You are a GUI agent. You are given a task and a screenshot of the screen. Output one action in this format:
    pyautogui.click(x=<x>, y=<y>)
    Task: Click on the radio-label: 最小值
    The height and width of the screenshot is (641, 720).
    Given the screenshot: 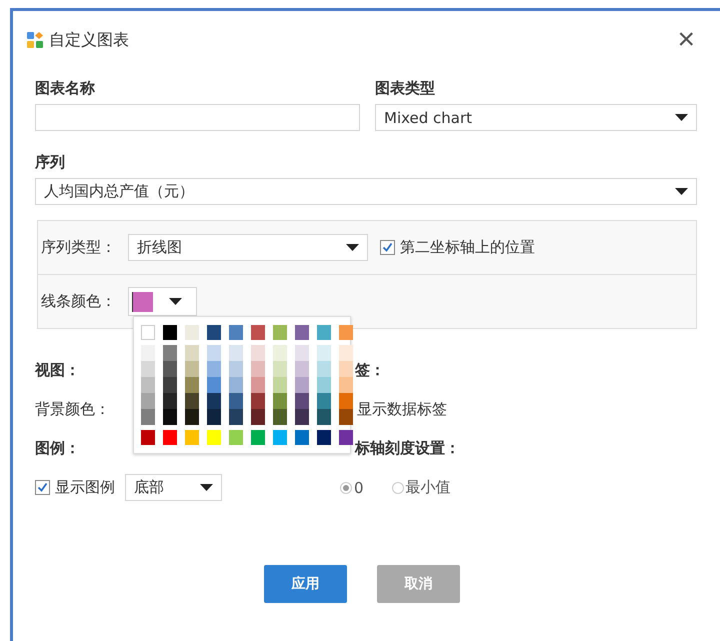 What is the action you would take?
    pyautogui.click(x=428, y=487)
    